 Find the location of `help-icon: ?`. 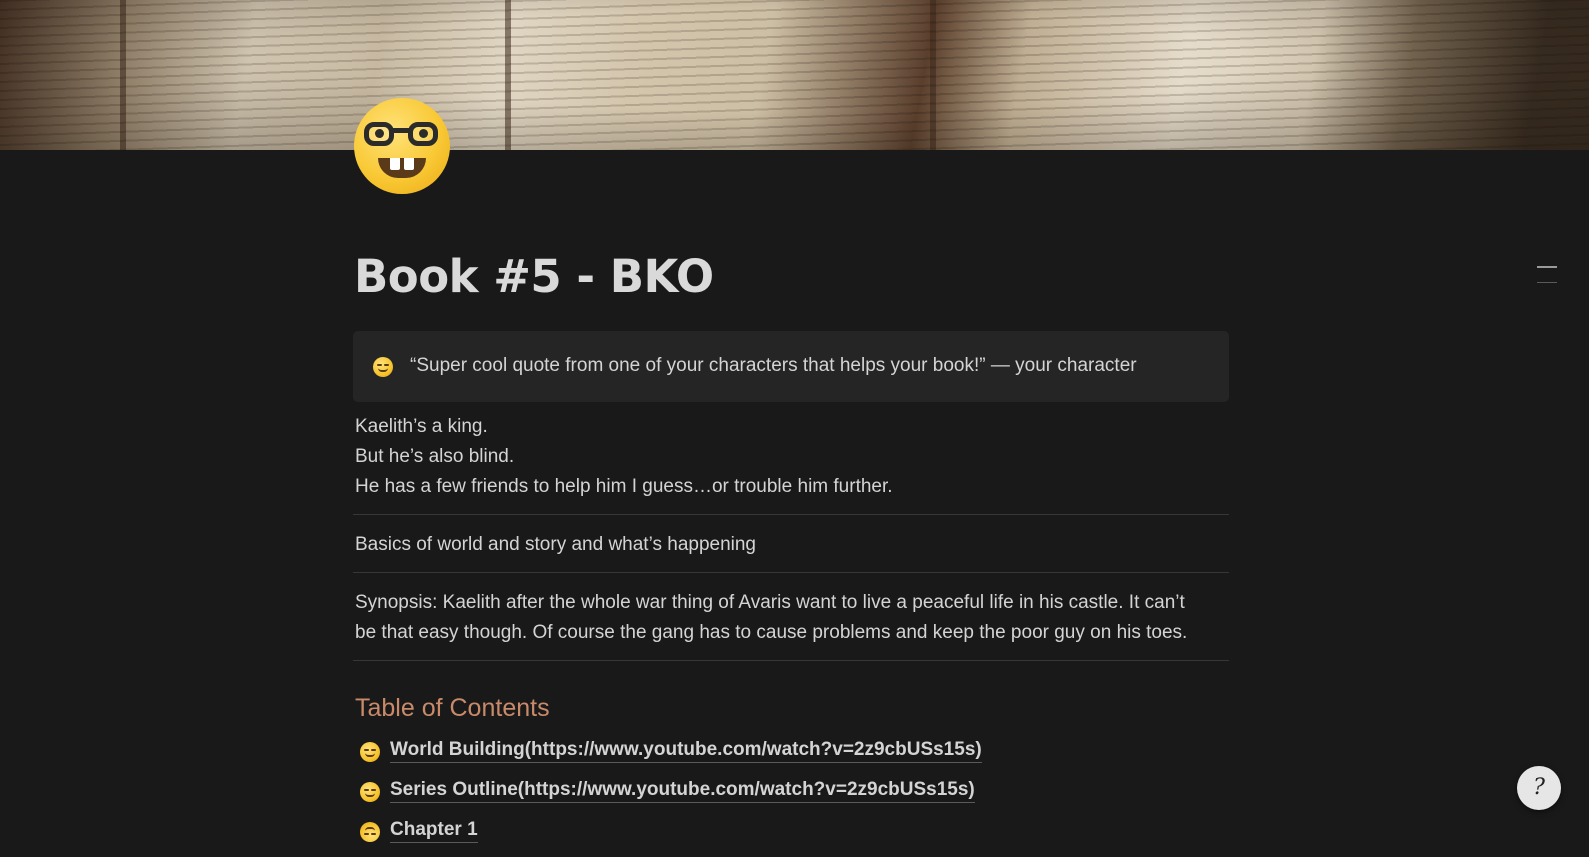

help-icon: ? is located at coordinates (1539, 787).